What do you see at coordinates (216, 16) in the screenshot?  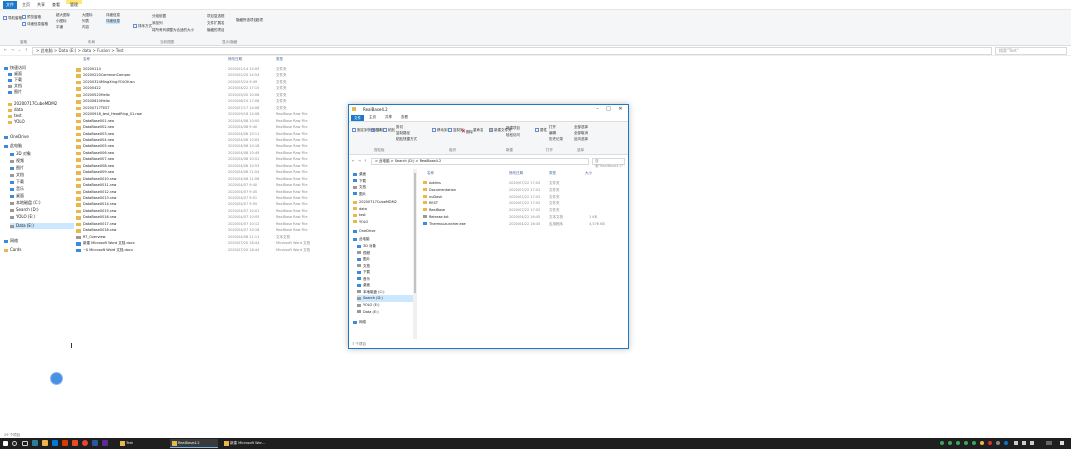 I see `item-checkboxes-toggle: 项目复选框` at bounding box center [216, 16].